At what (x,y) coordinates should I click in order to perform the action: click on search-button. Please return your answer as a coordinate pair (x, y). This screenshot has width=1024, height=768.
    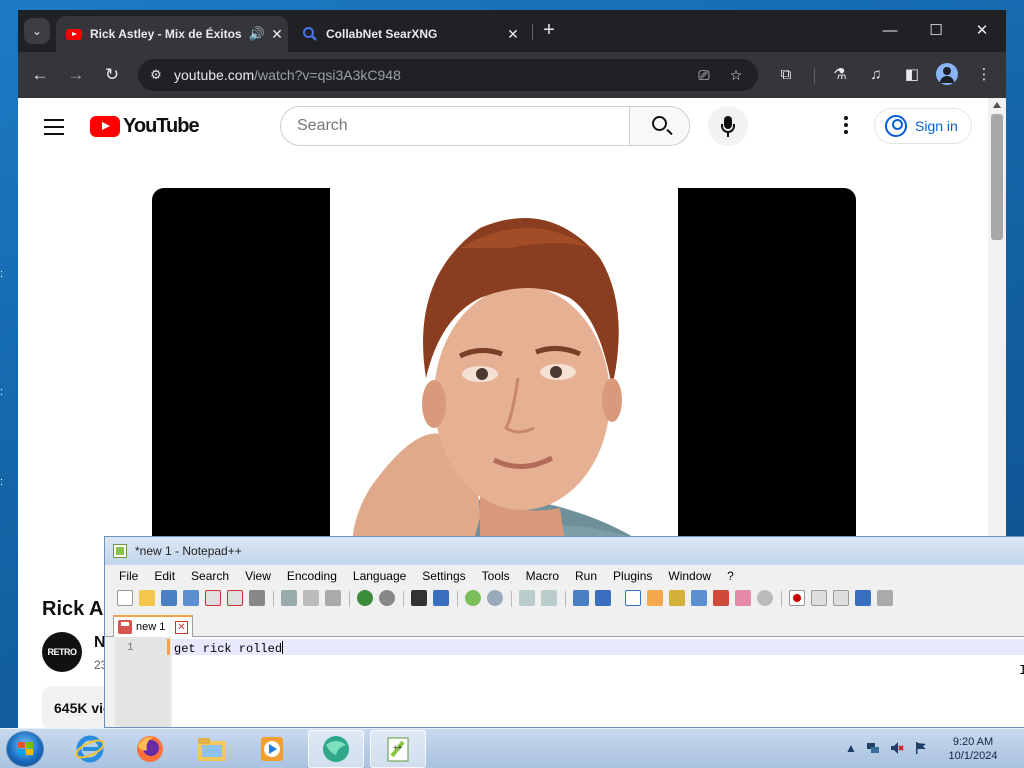
    Looking at the image, I should click on (659, 126).